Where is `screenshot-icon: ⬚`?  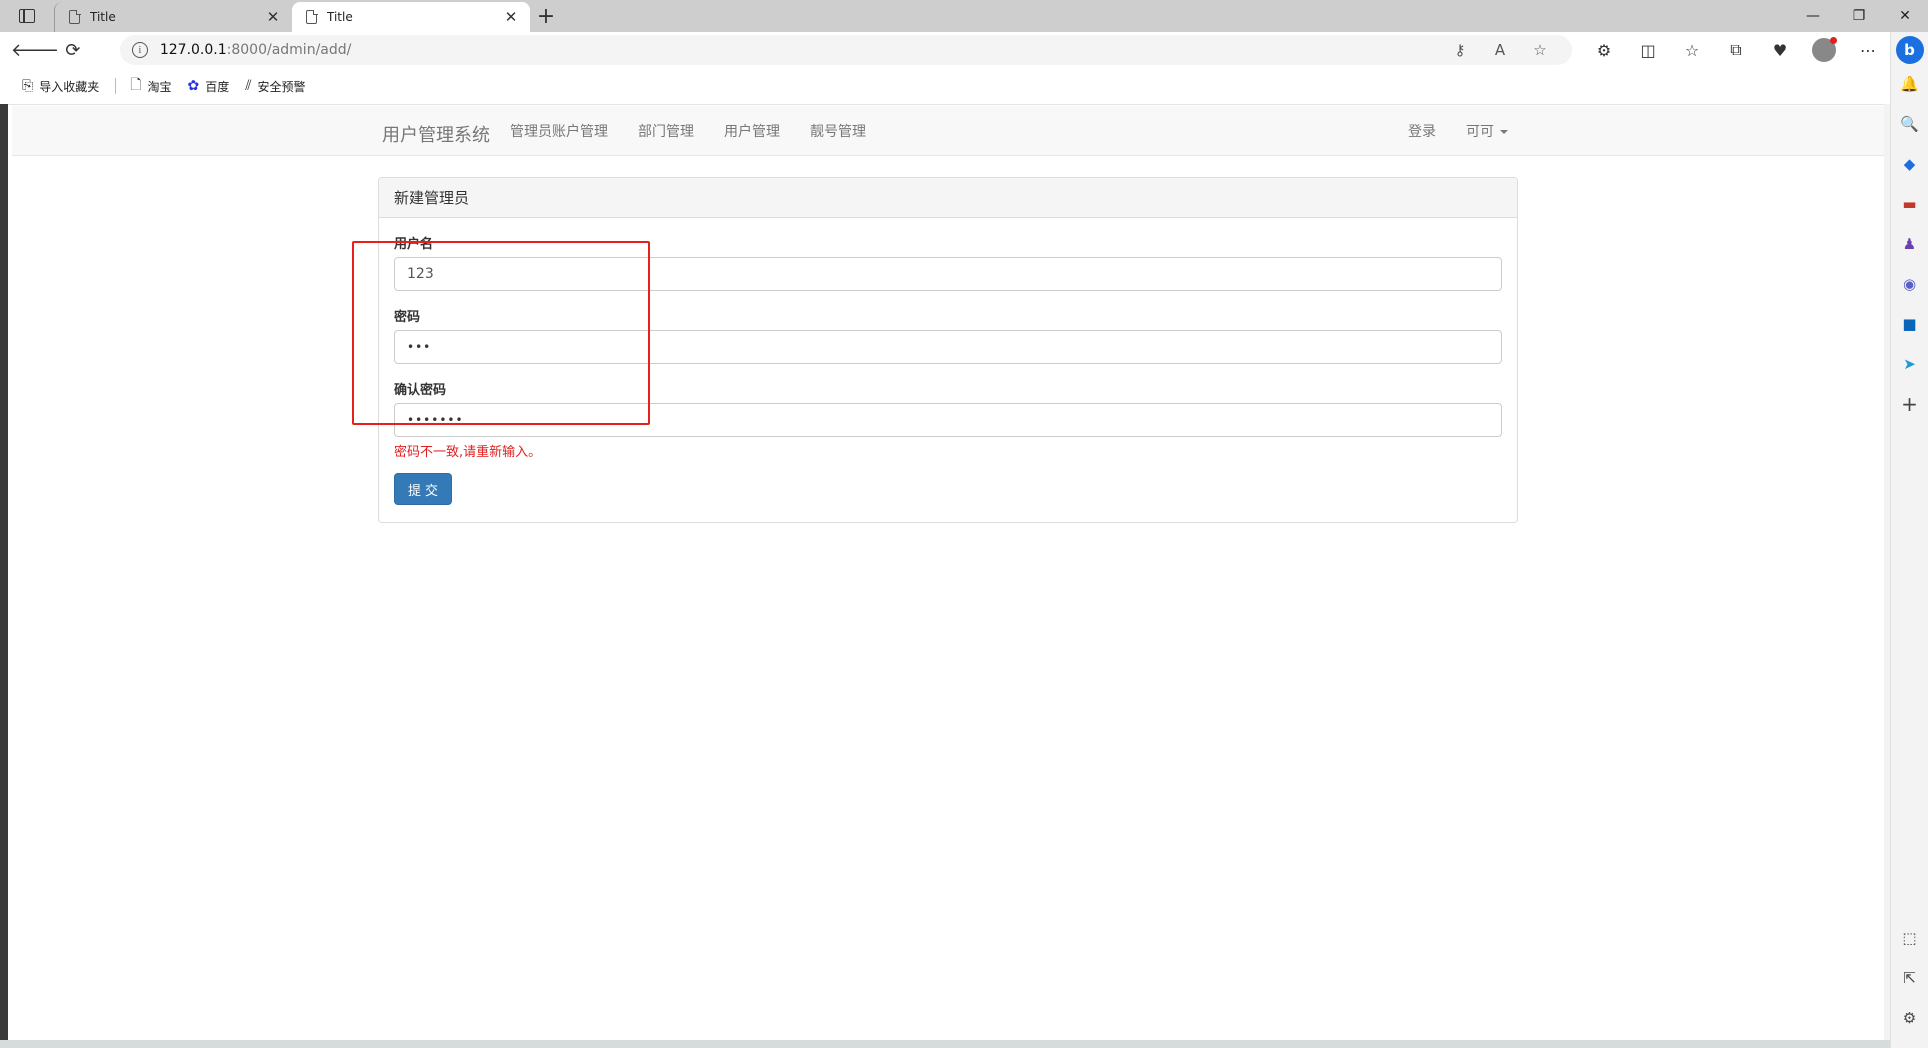 screenshot-icon: ⬚ is located at coordinates (1909, 938).